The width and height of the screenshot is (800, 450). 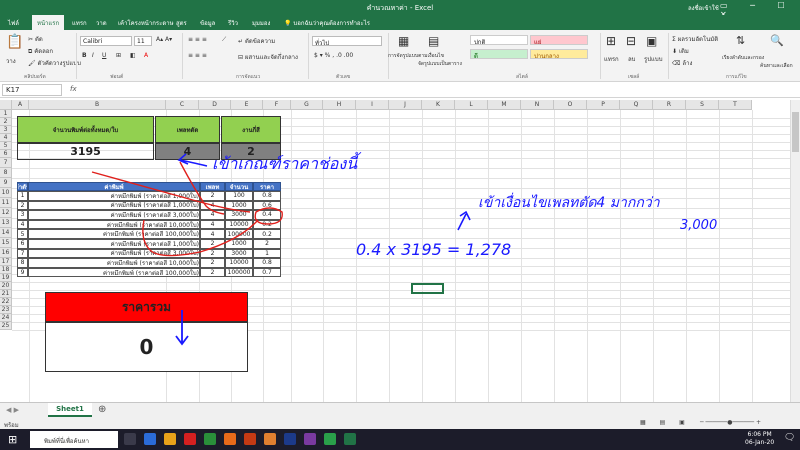 What do you see at coordinates (70, 410) in the screenshot?
I see `sheet-tab-sheet1: Sheet1` at bounding box center [70, 410].